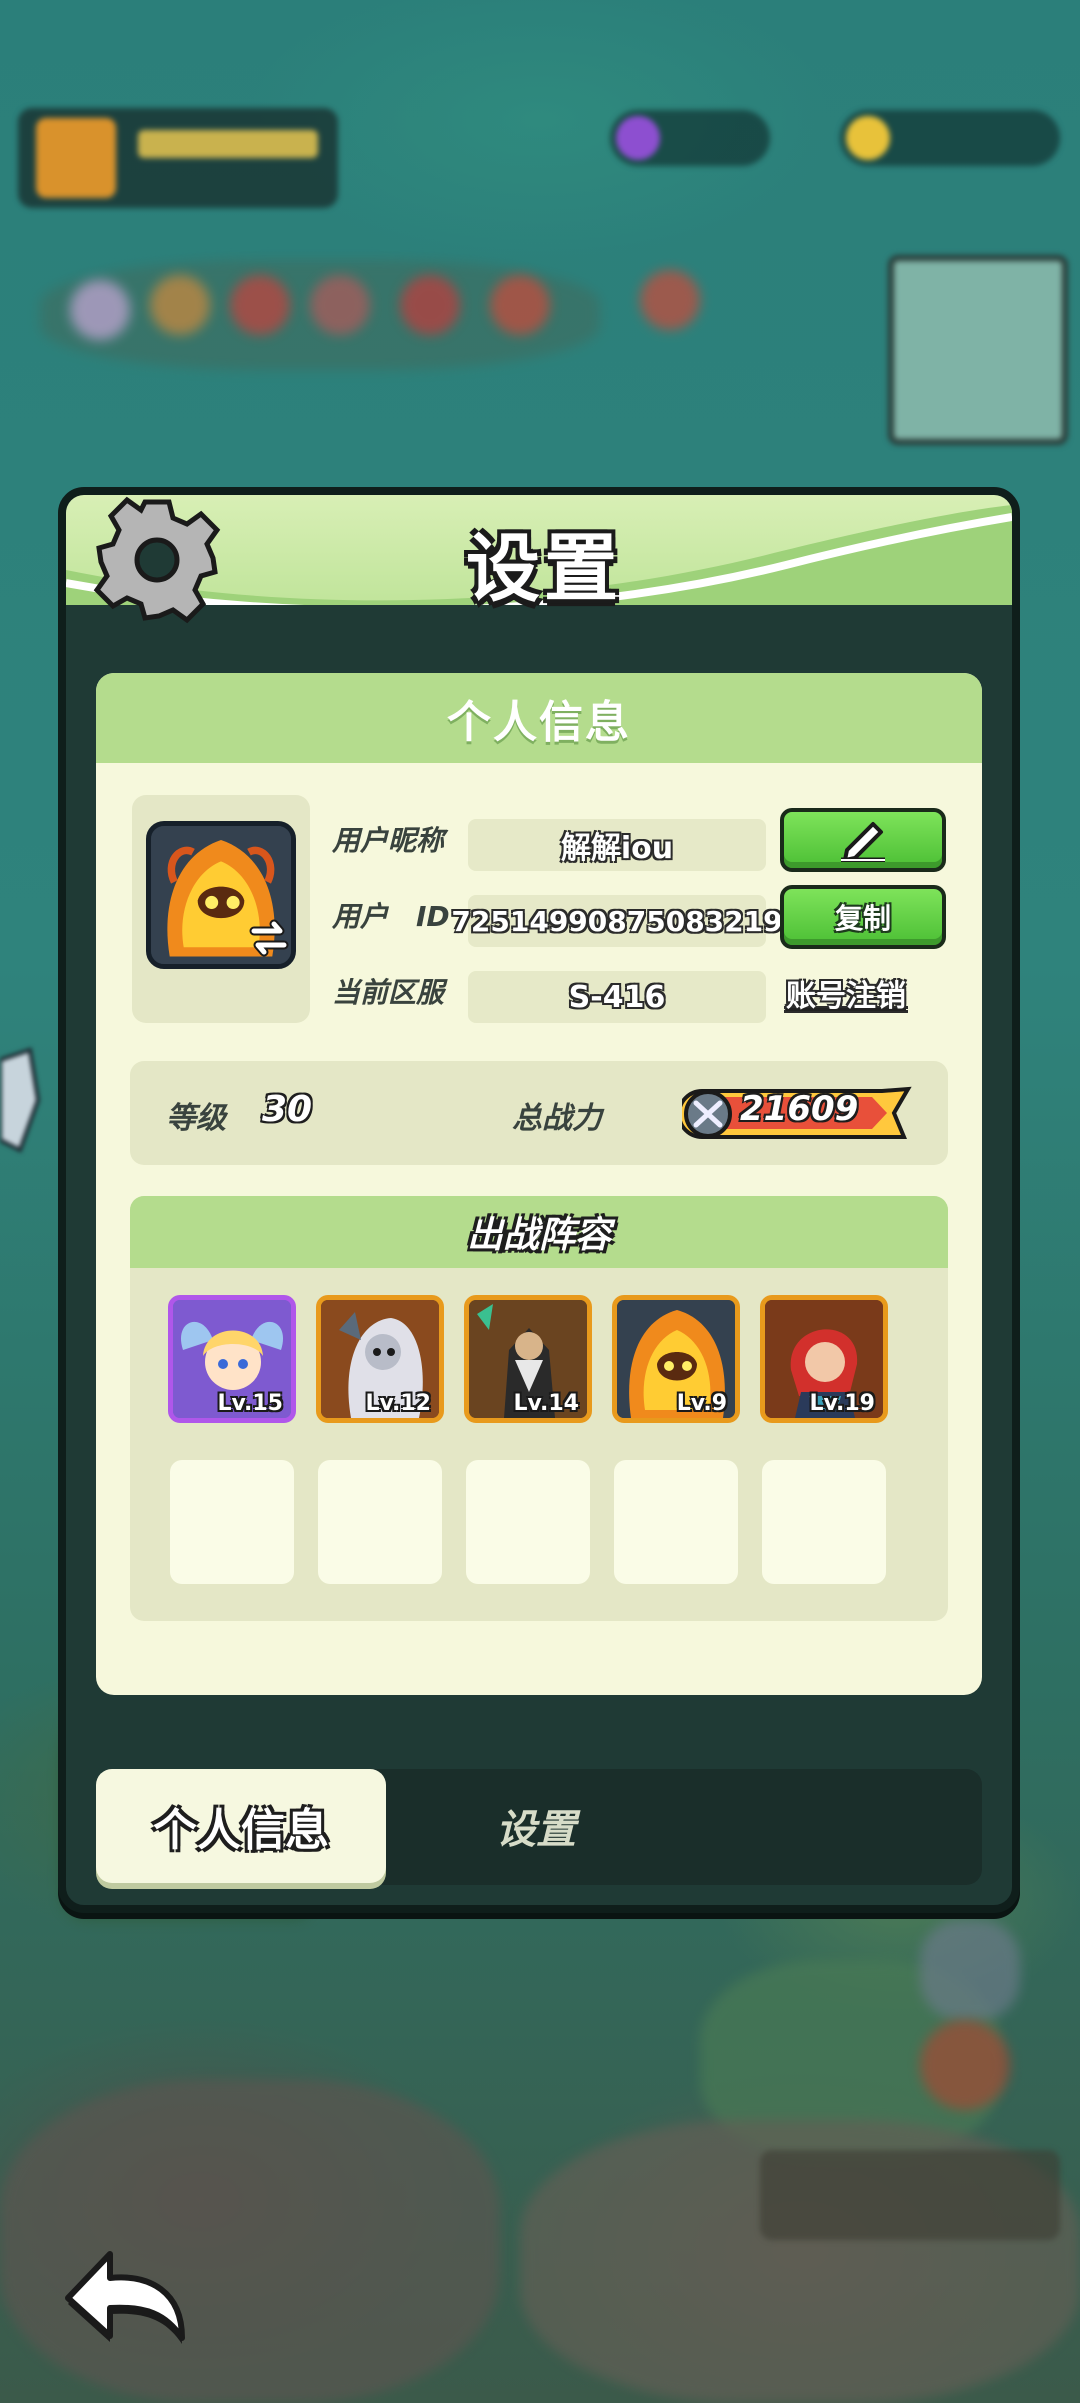 The height and width of the screenshot is (2403, 1080). I want to click on level-value: 30, so click(287, 1109).